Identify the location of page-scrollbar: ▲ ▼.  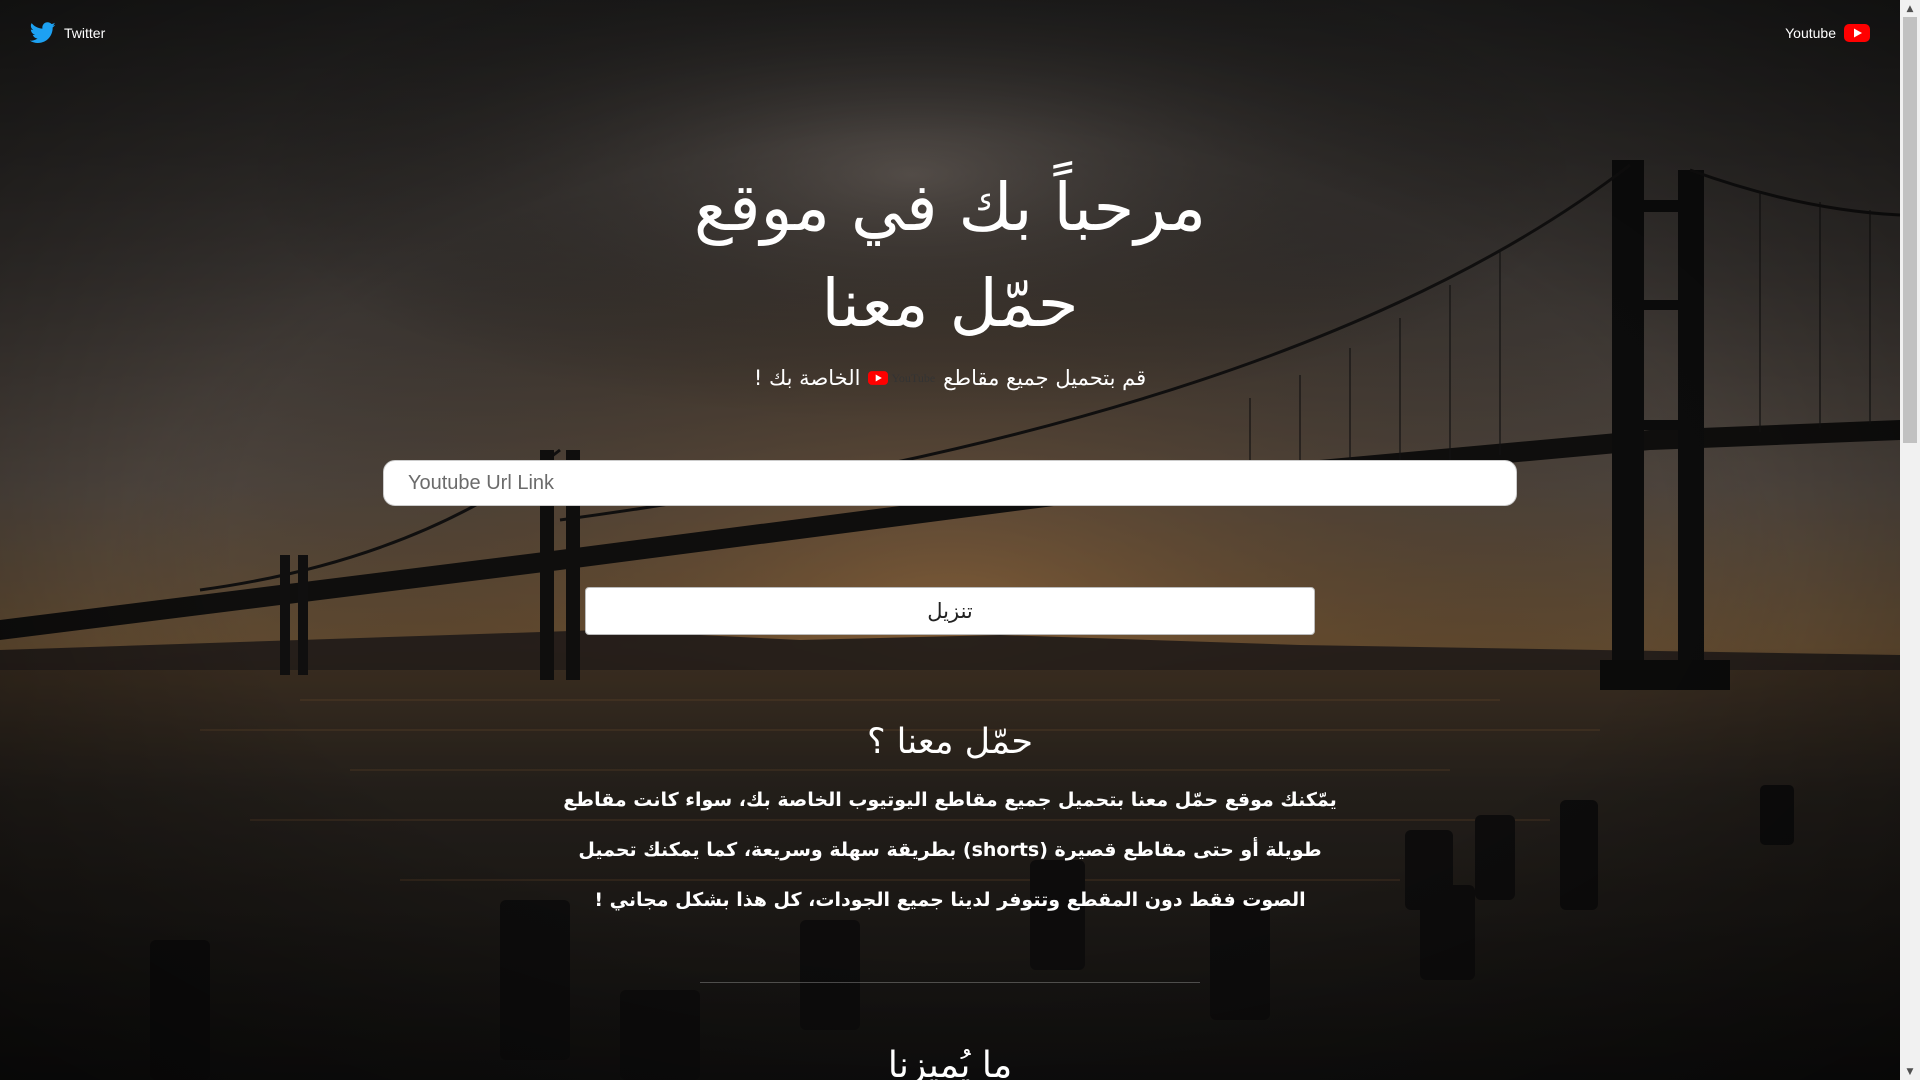
(1910, 540).